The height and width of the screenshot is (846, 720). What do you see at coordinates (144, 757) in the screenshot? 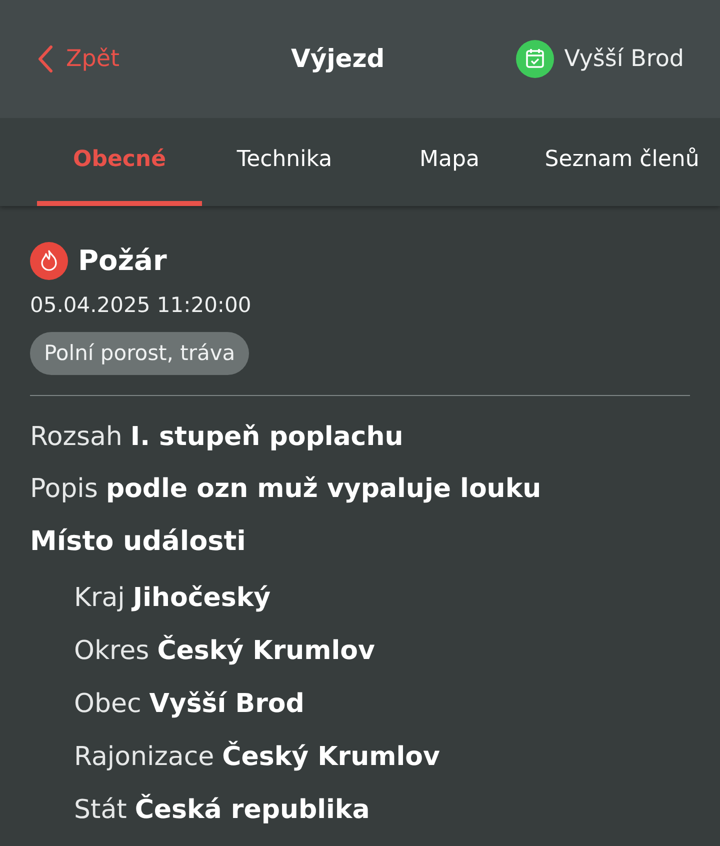
I see `field-label: Rajonizace` at bounding box center [144, 757].